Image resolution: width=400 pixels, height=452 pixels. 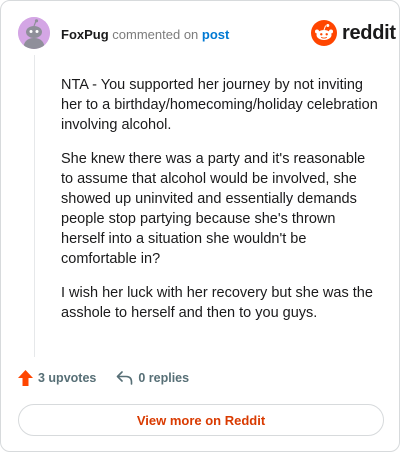 What do you see at coordinates (113, 378) in the screenshot?
I see `comment-footer: 3 upvotes 0 replies` at bounding box center [113, 378].